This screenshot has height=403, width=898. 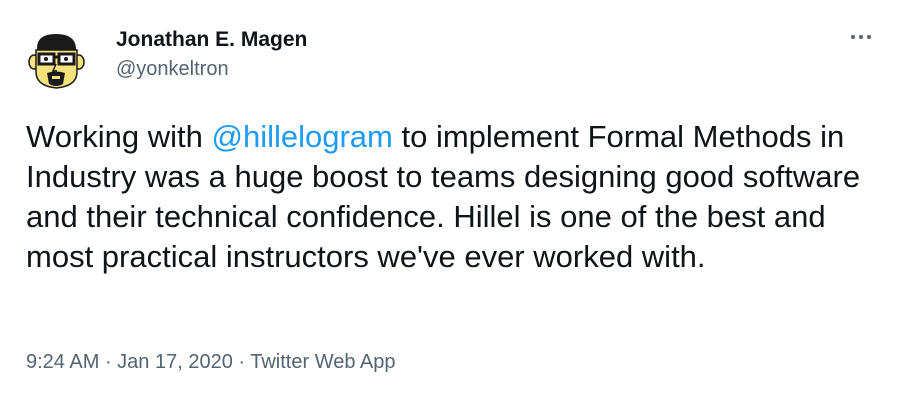 I want to click on author-handle: @yonkeltron, so click(x=172, y=69).